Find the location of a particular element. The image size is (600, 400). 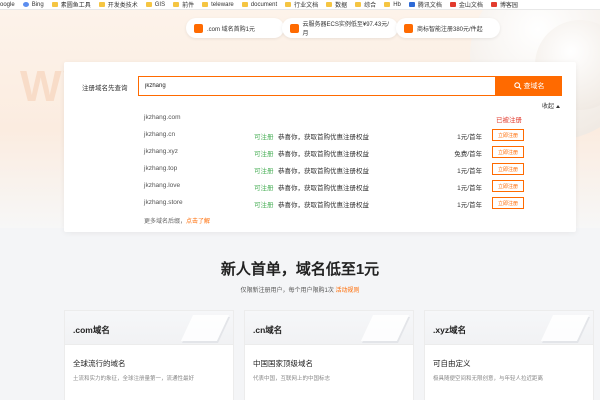

search-domain-button: 查域名 is located at coordinates (529, 86).